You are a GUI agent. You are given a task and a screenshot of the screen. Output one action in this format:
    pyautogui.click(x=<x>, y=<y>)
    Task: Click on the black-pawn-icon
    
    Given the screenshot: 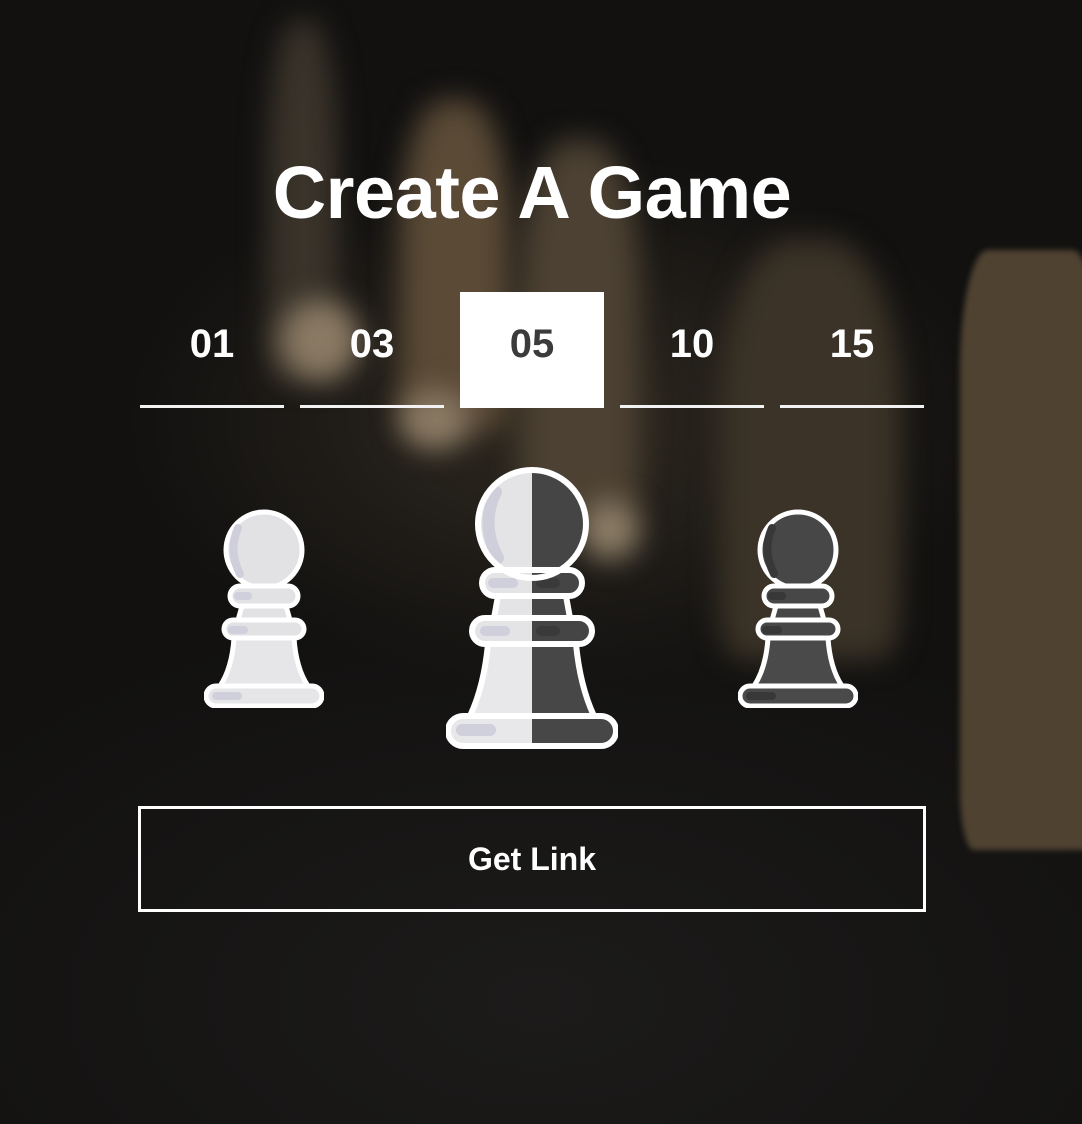 What is the action you would take?
    pyautogui.click(x=798, y=609)
    